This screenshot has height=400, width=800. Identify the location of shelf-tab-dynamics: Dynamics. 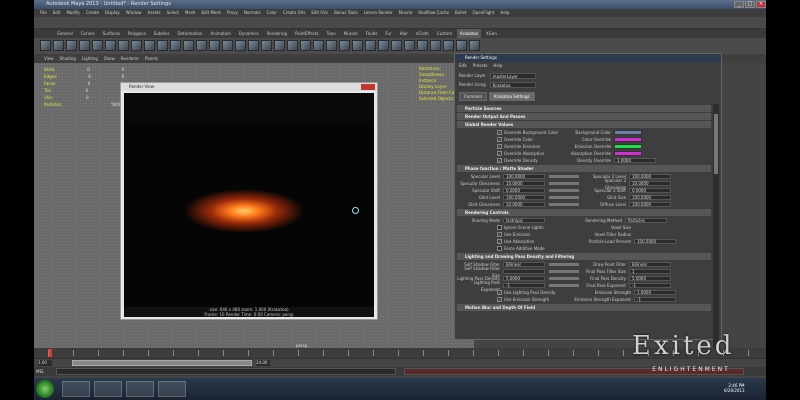
(249, 33).